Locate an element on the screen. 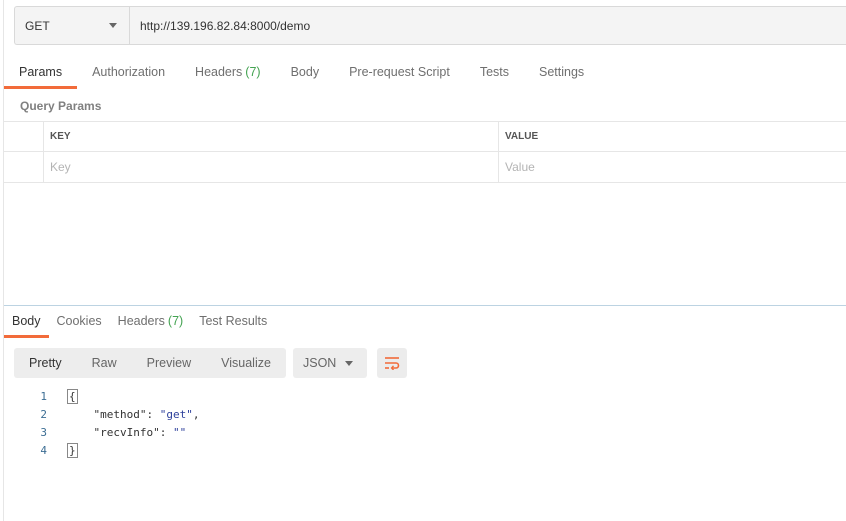 The width and height of the screenshot is (846, 521). tab-authorization: Authorization is located at coordinates (128, 73).